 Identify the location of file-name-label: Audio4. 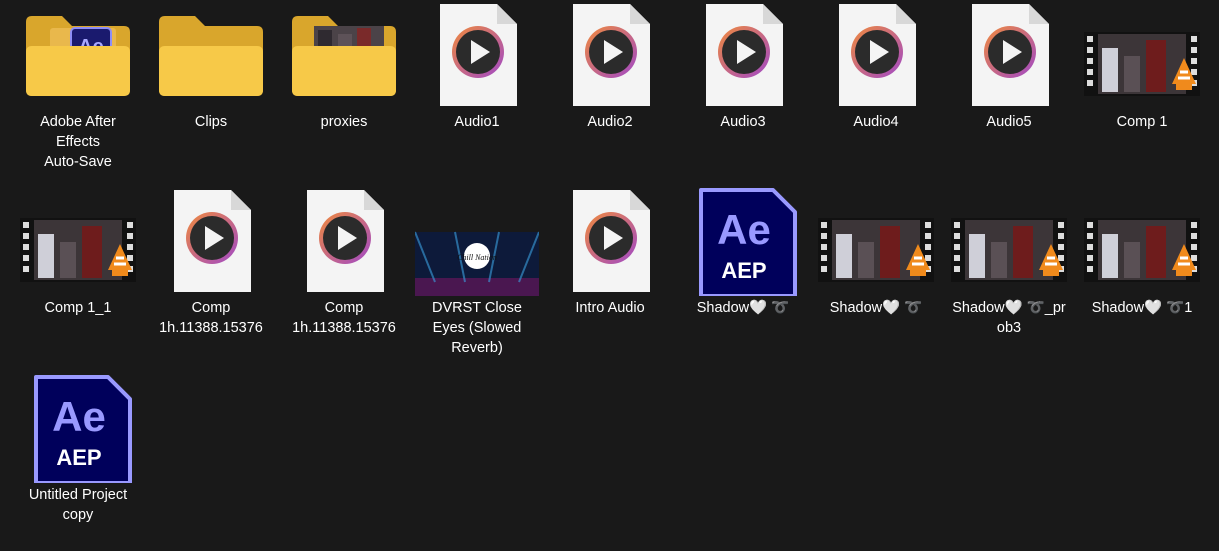
(876, 122).